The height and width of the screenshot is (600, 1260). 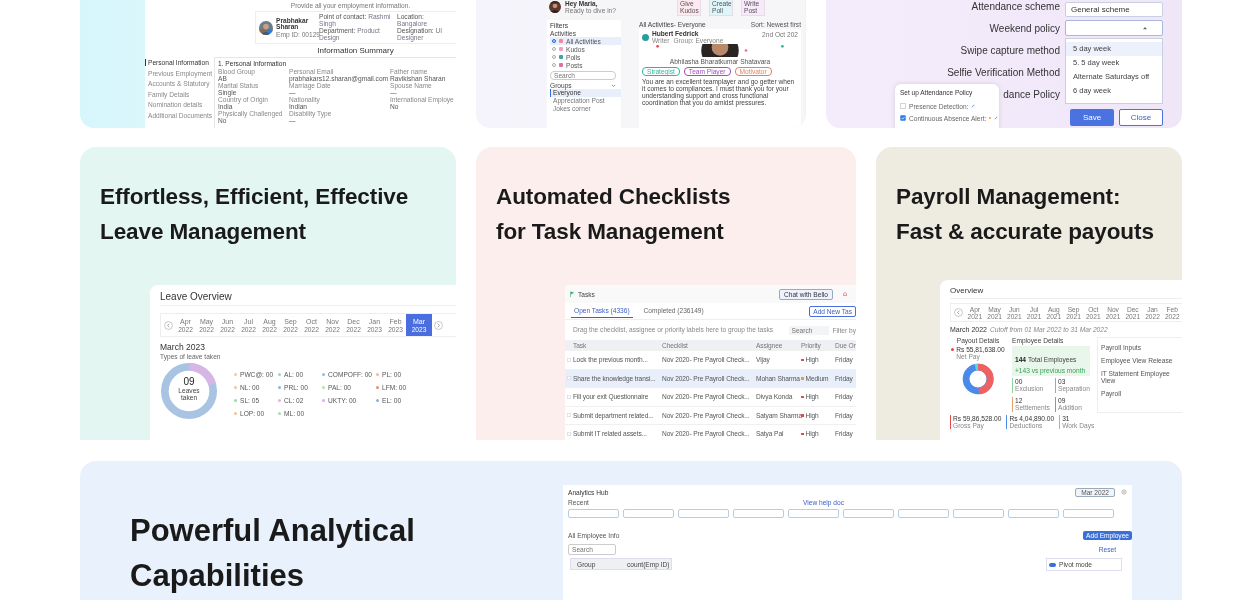 I want to click on feature-title: Effortless, Efficient, Effective Leave Management, so click(x=255, y=214).